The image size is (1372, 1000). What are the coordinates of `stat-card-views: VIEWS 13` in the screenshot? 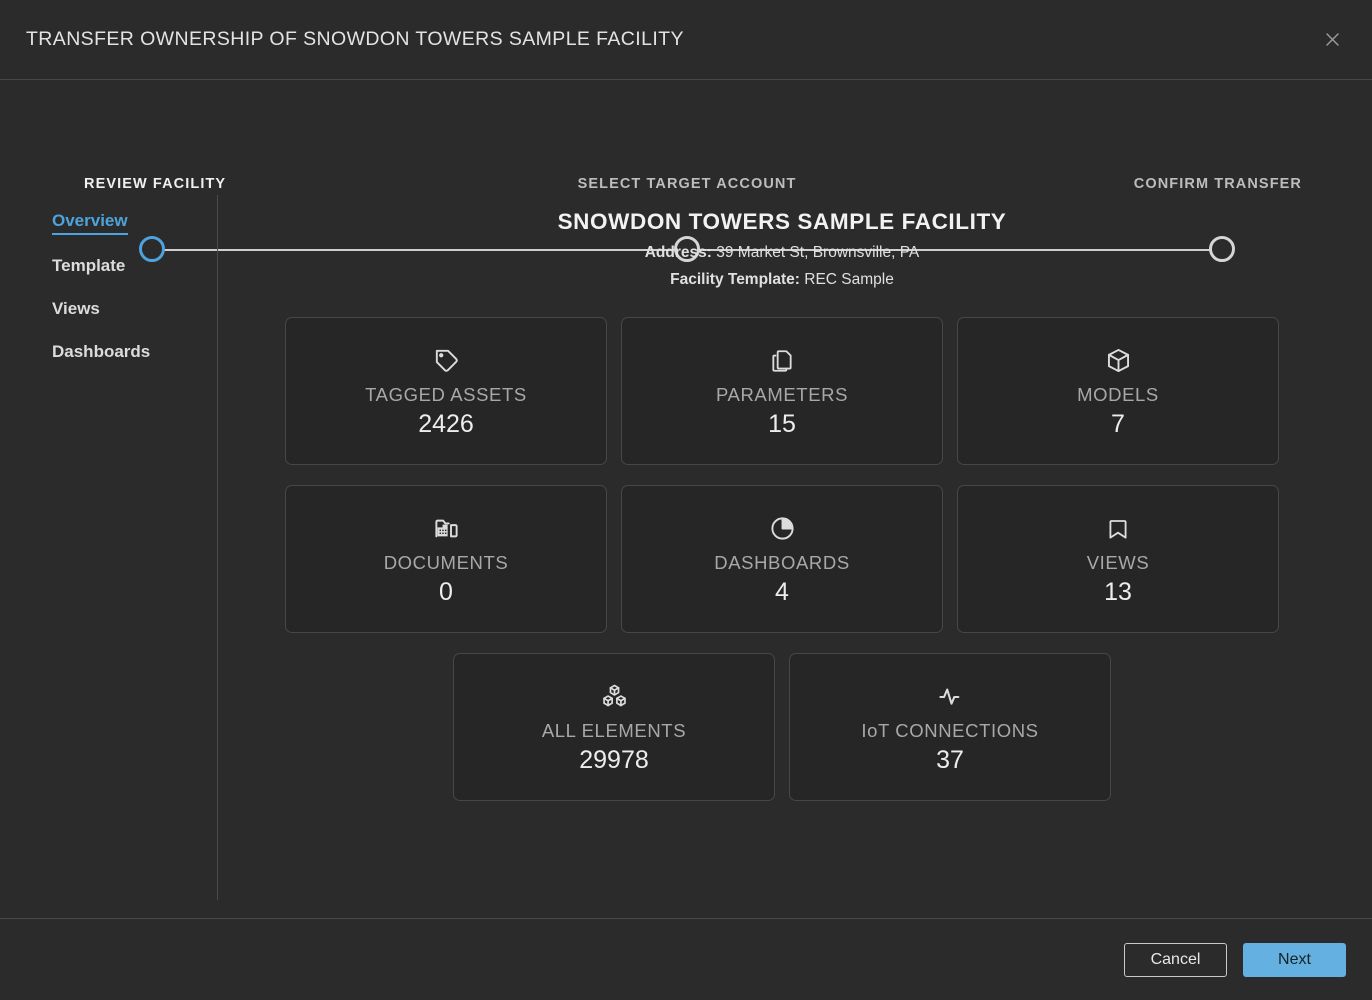 It's located at (1118, 559).